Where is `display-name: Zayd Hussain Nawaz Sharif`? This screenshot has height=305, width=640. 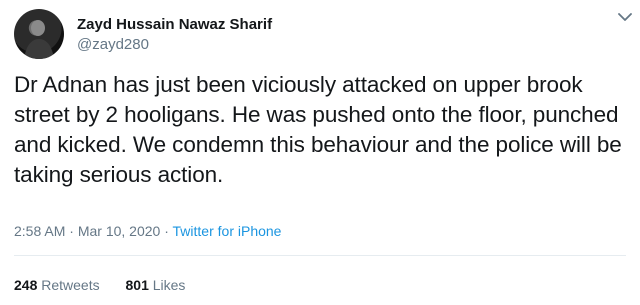
display-name: Zayd Hussain Nawaz Sharif is located at coordinates (174, 25).